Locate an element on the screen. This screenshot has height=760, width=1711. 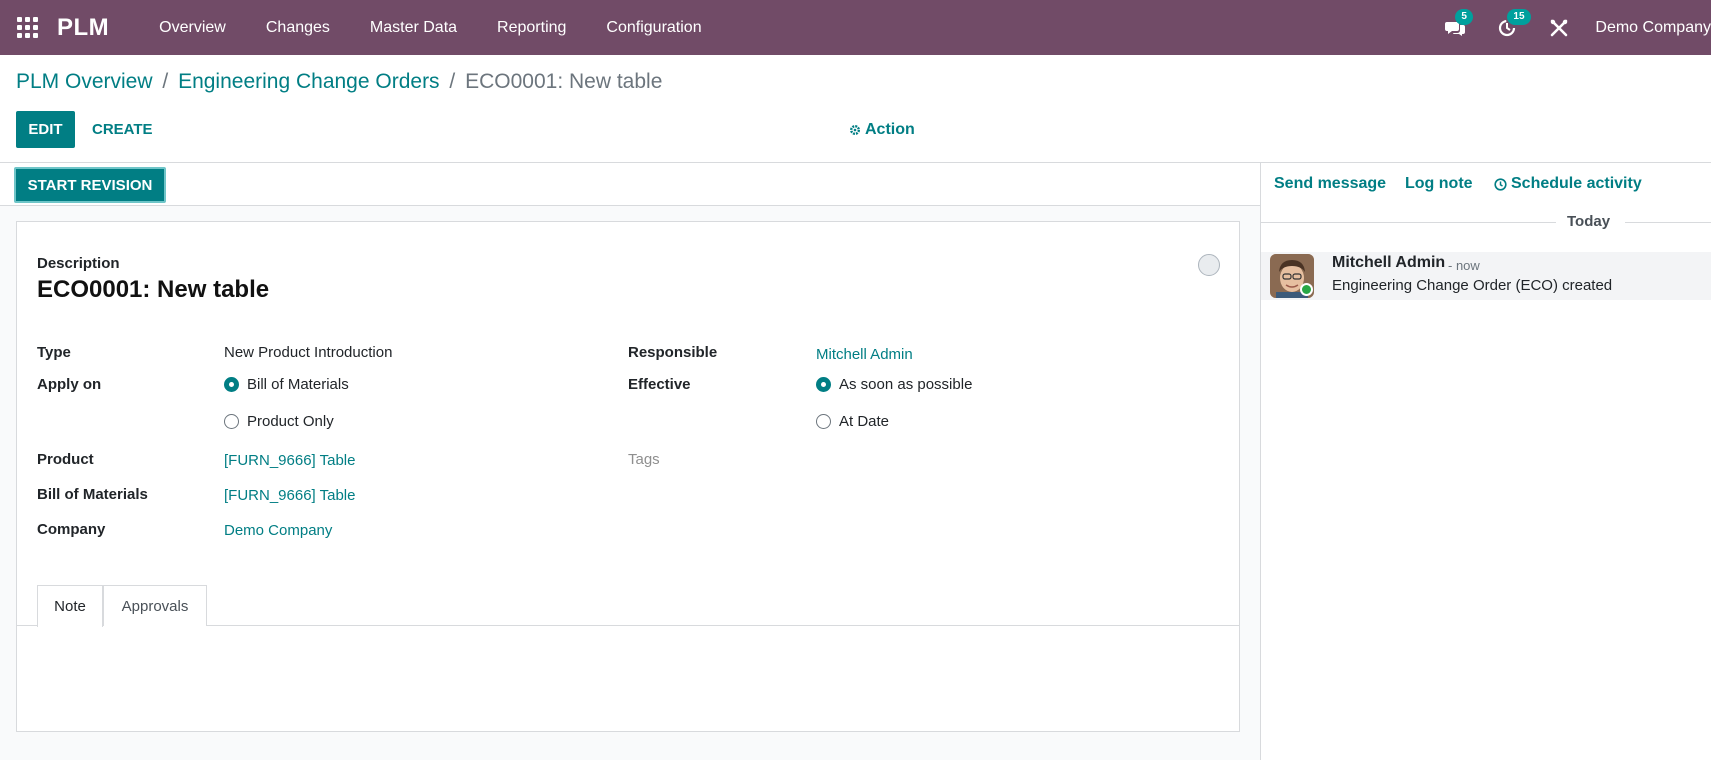
menu-reporting: Reporting is located at coordinates (531, 27).